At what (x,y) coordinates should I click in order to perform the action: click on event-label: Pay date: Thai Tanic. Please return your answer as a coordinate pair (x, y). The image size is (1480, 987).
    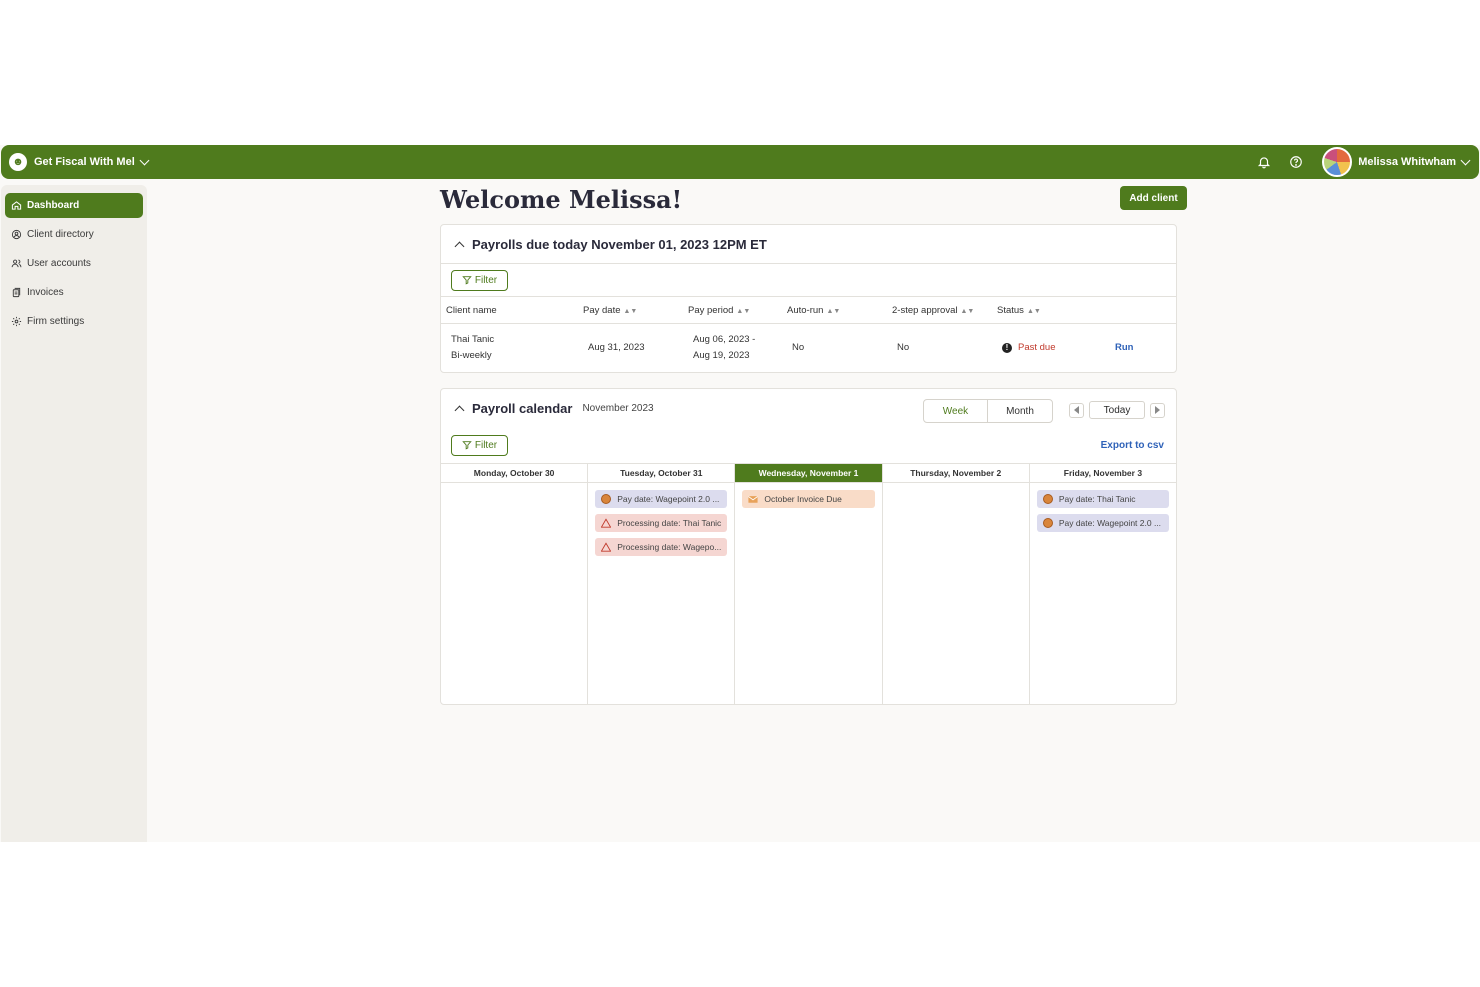
    Looking at the image, I should click on (1097, 499).